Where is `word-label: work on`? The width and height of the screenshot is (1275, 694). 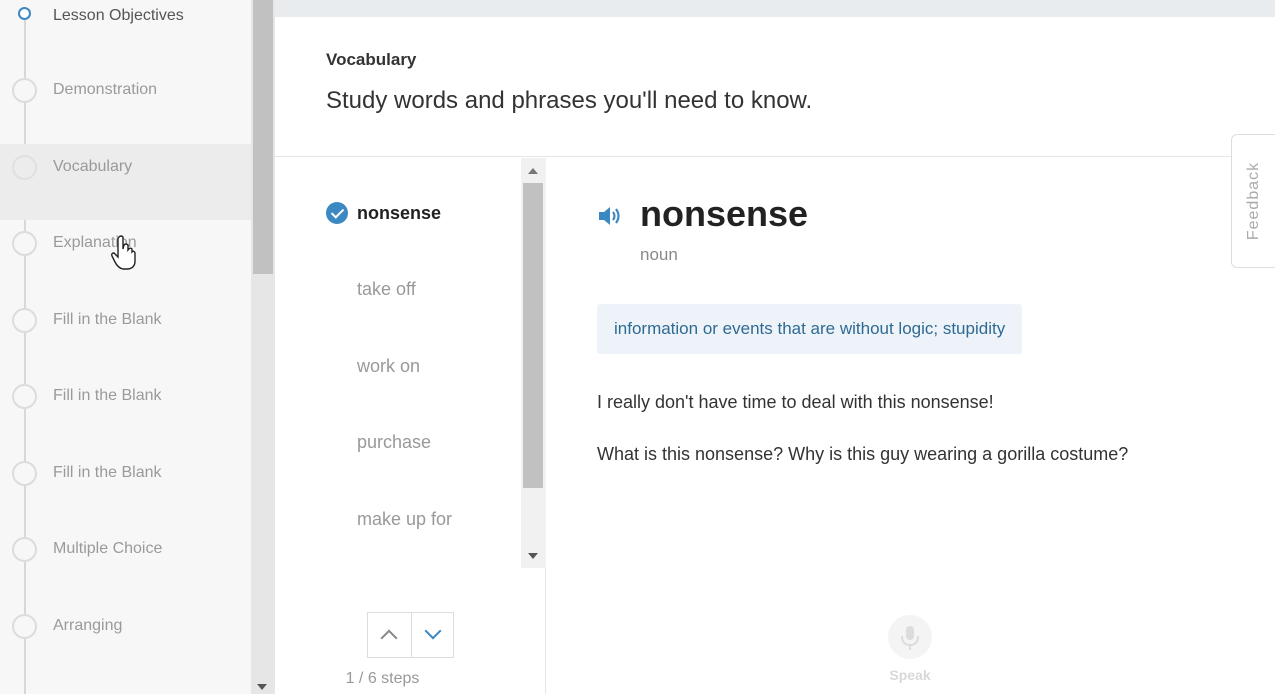
word-label: work on is located at coordinates (389, 366).